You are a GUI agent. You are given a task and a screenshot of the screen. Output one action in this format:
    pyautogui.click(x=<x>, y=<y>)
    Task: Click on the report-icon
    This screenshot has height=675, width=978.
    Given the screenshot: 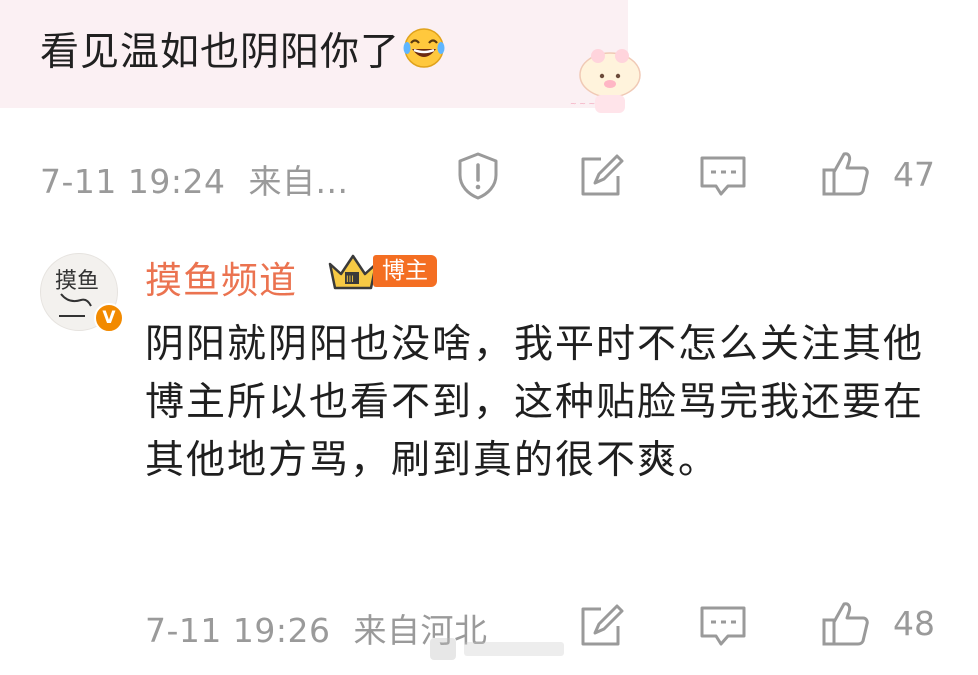 What is the action you would take?
    pyautogui.click(x=478, y=176)
    